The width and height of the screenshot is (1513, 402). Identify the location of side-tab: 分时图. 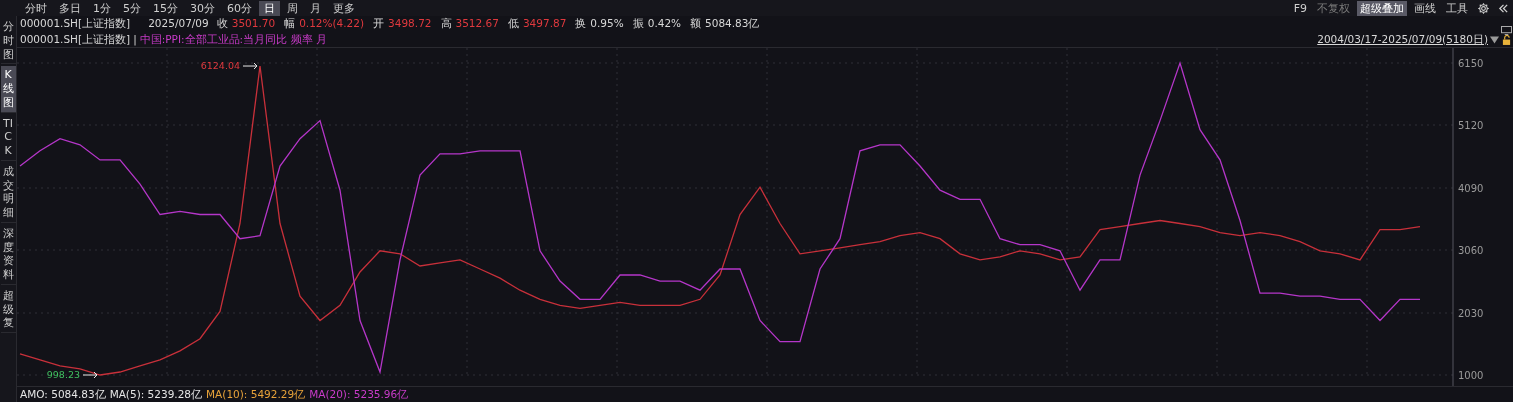
(8, 41).